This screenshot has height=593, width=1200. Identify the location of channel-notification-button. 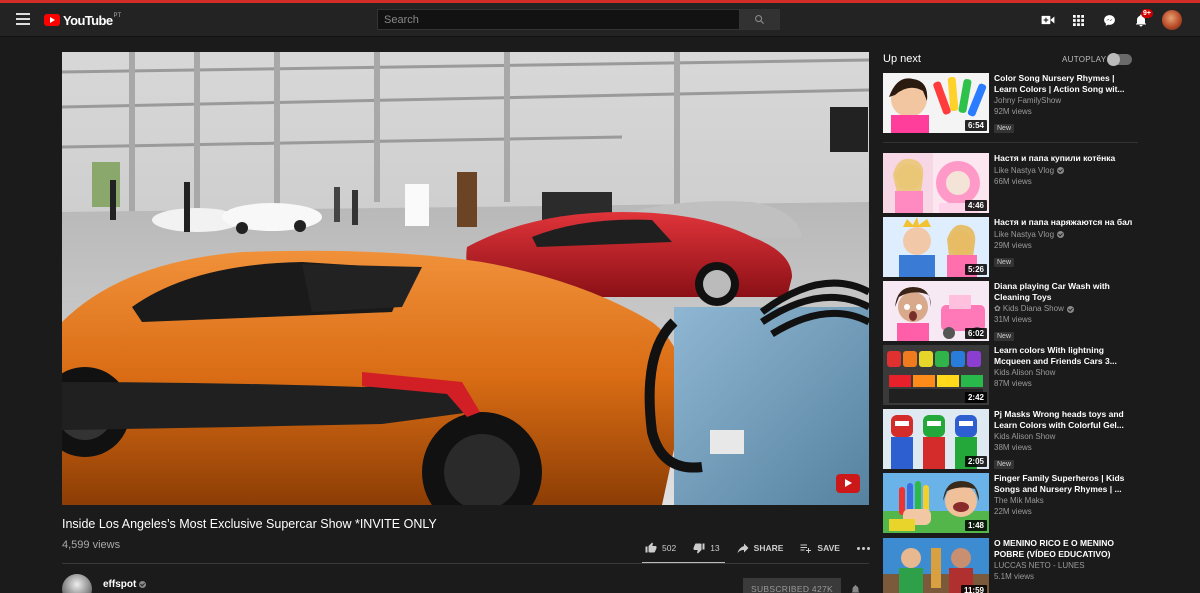
(855, 587).